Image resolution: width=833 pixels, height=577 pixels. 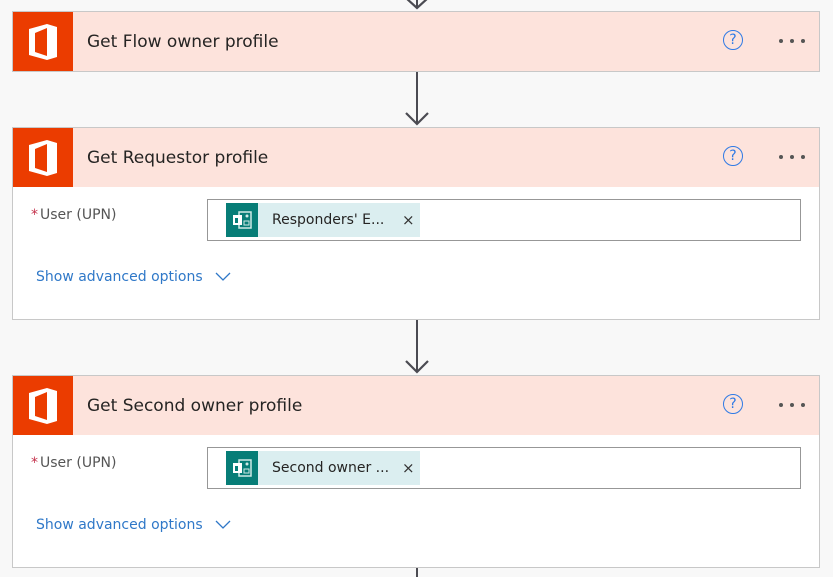 I want to click on card-header: Get Second owner profile ?, so click(x=416, y=405).